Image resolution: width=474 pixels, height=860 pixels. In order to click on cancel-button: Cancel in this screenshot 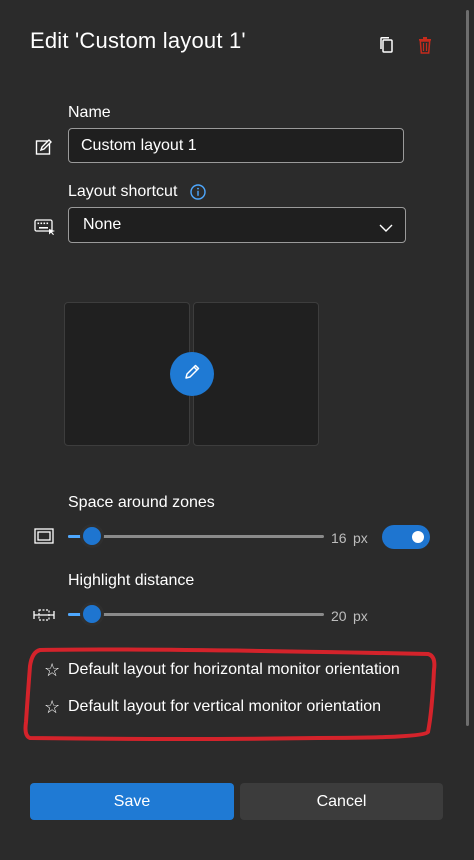, I will do `click(341, 801)`.